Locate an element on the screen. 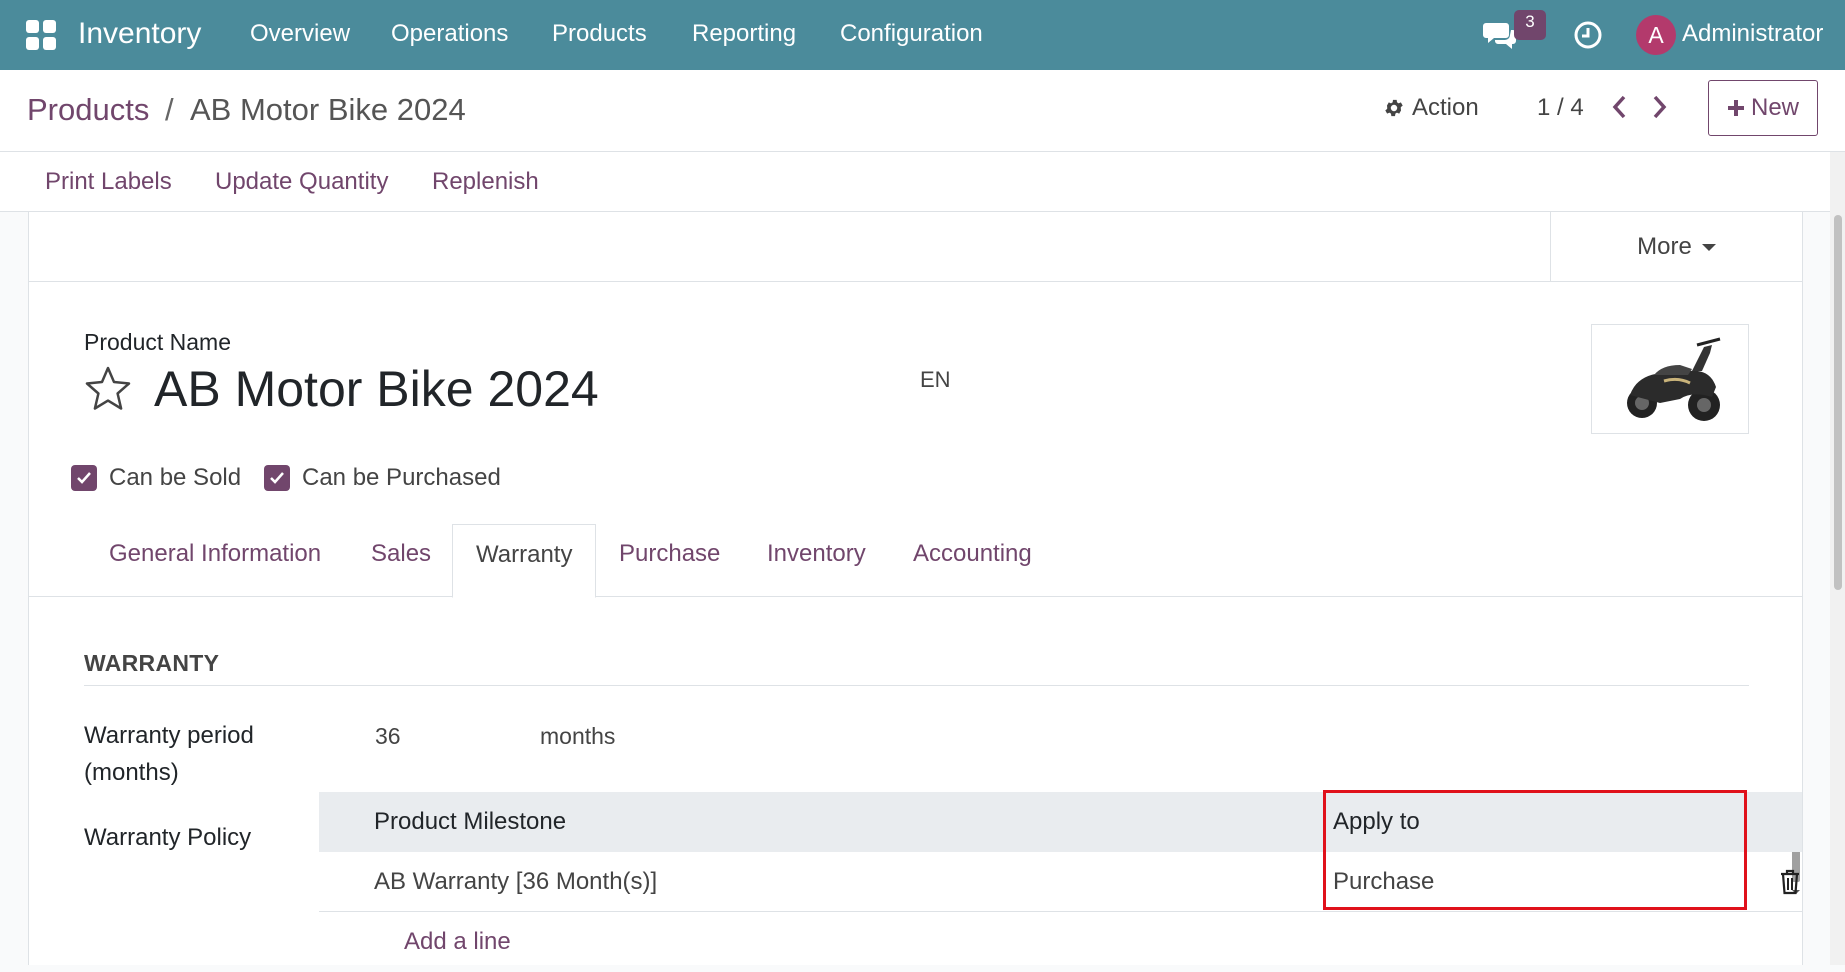 Image resolution: width=1845 pixels, height=972 pixels. column-product-milestone: Product Milestone is located at coordinates (470, 822).